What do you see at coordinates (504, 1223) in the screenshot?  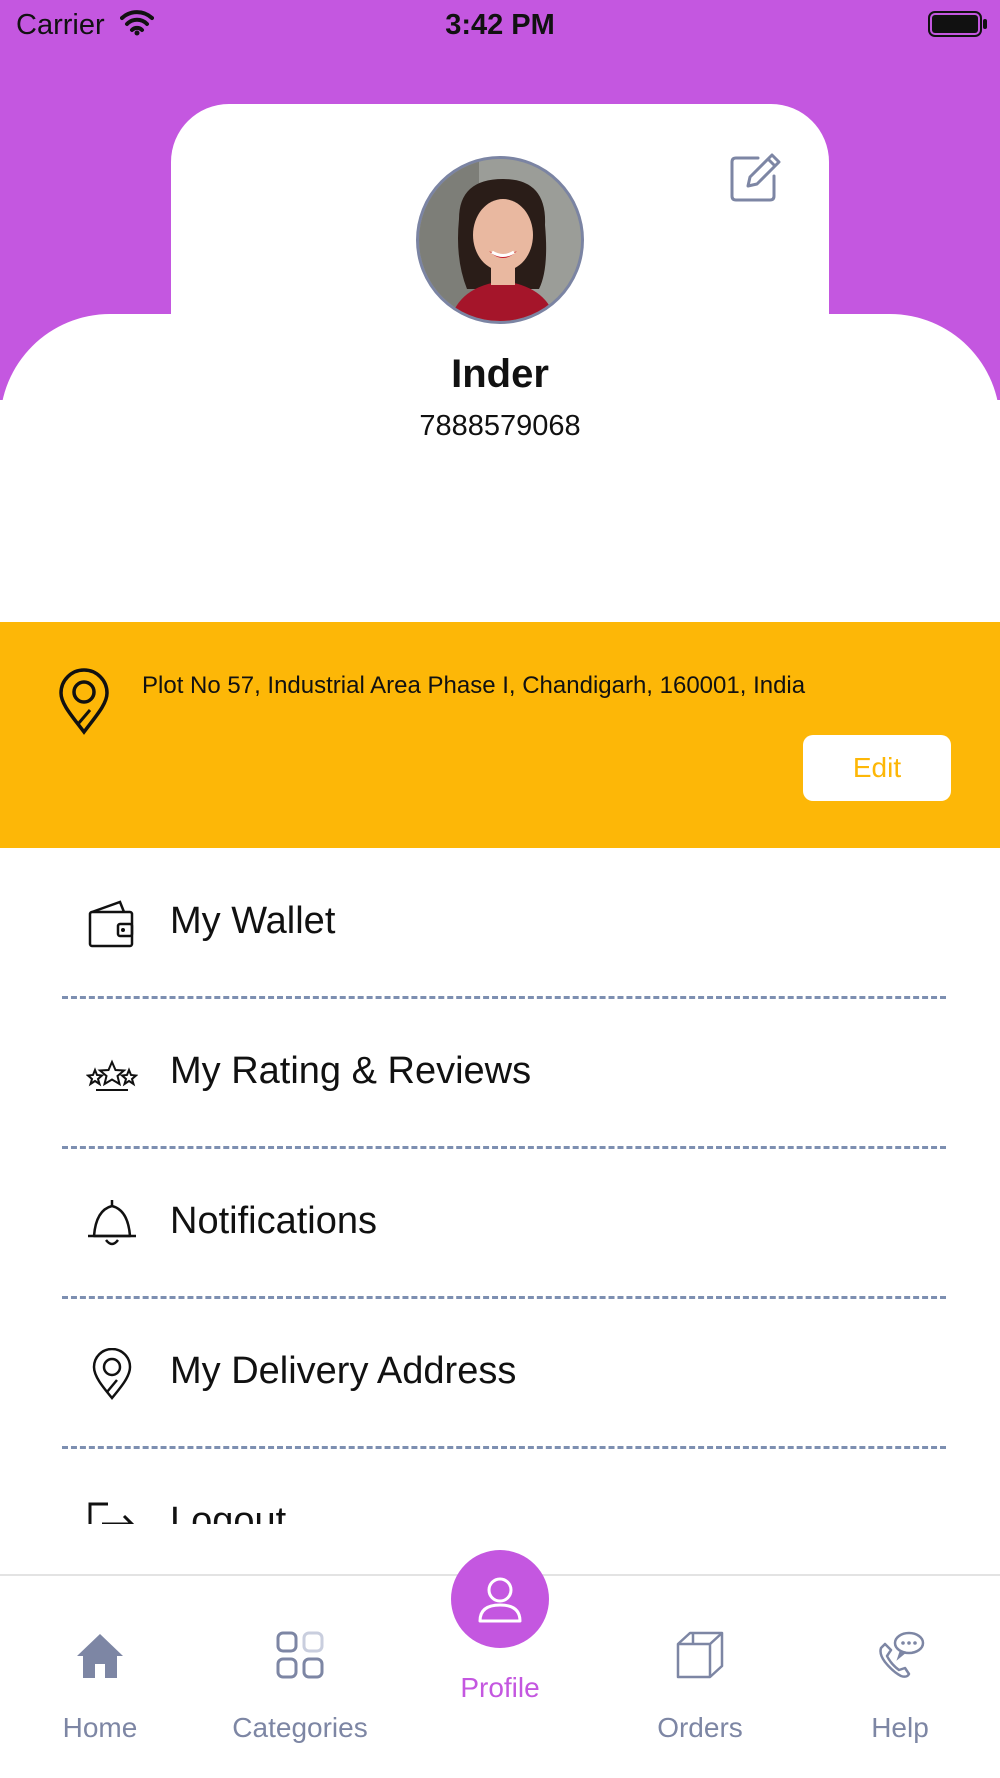 I see `menu-item-notifications: Notifications` at bounding box center [504, 1223].